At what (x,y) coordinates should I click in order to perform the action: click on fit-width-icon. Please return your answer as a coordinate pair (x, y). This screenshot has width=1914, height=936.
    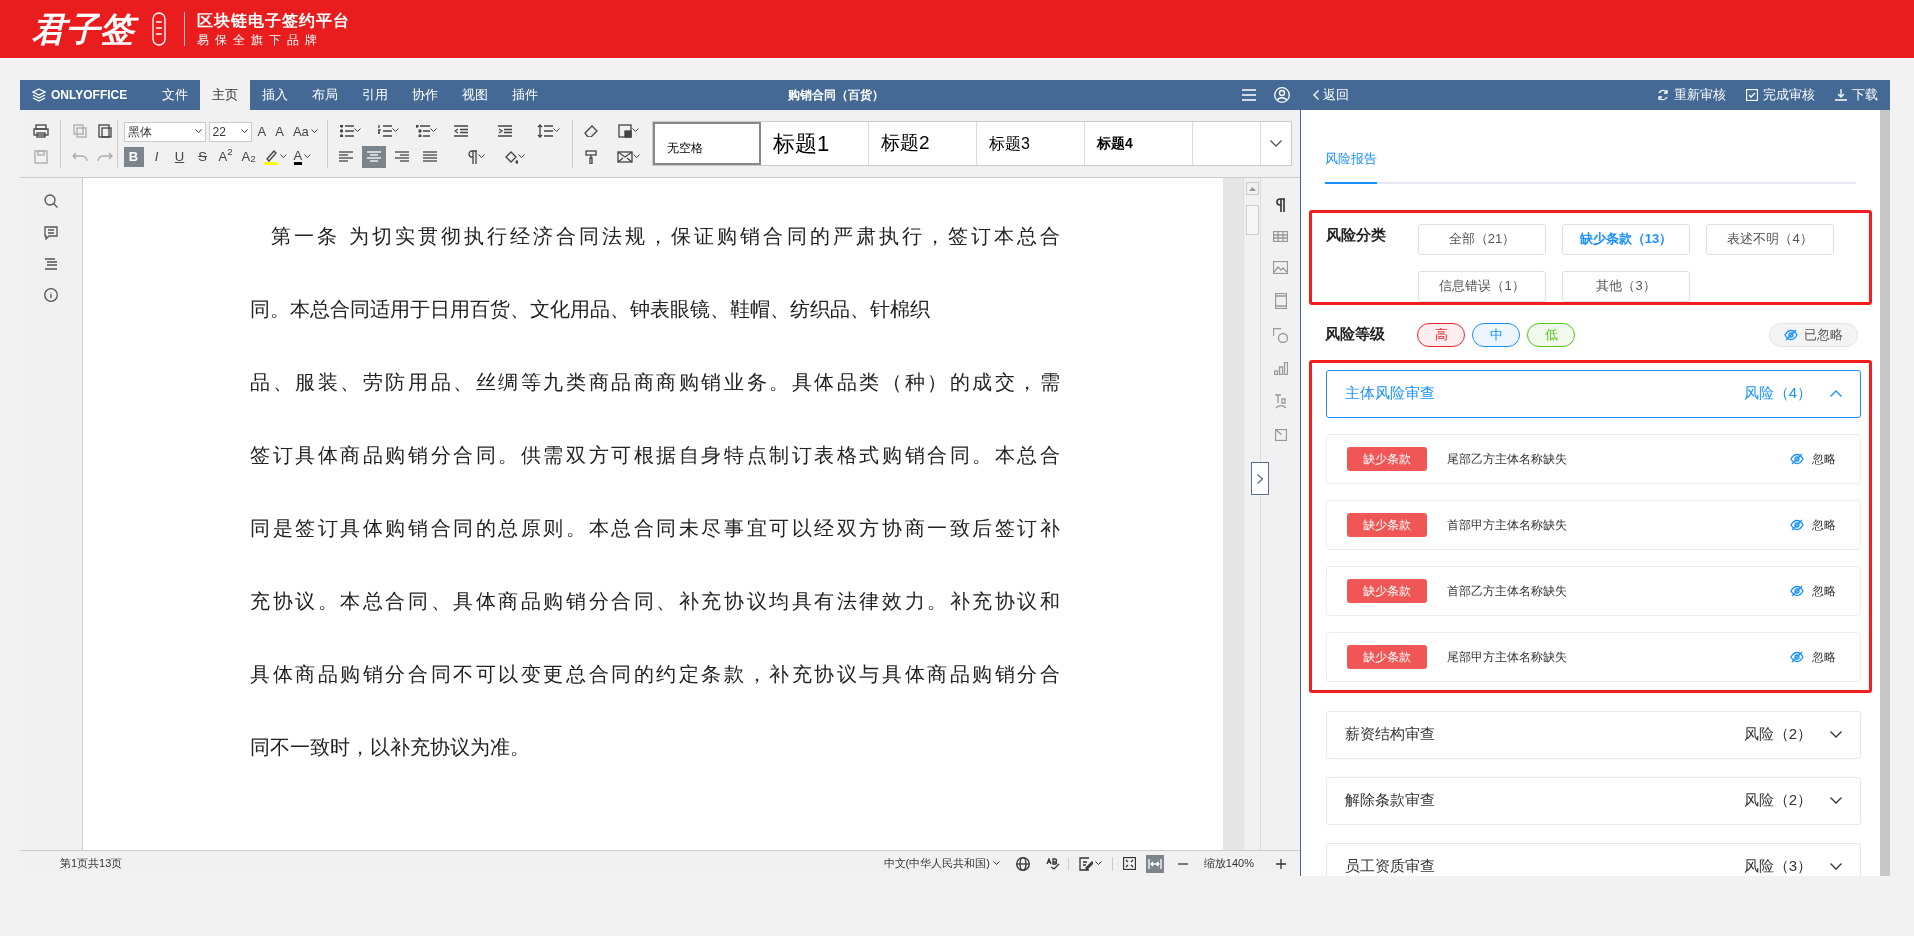
    Looking at the image, I should click on (1154, 863).